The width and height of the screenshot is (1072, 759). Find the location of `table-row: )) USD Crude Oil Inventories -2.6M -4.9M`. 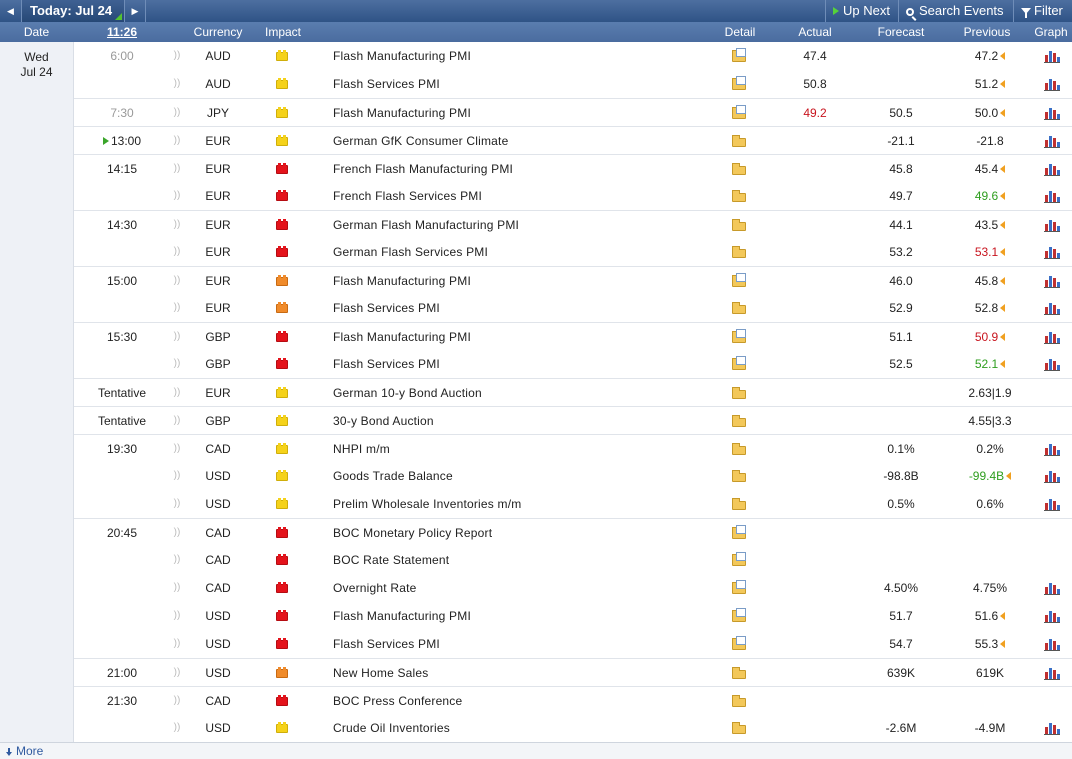

table-row: )) USD Crude Oil Inventories -2.6M -4.9M is located at coordinates (573, 728).